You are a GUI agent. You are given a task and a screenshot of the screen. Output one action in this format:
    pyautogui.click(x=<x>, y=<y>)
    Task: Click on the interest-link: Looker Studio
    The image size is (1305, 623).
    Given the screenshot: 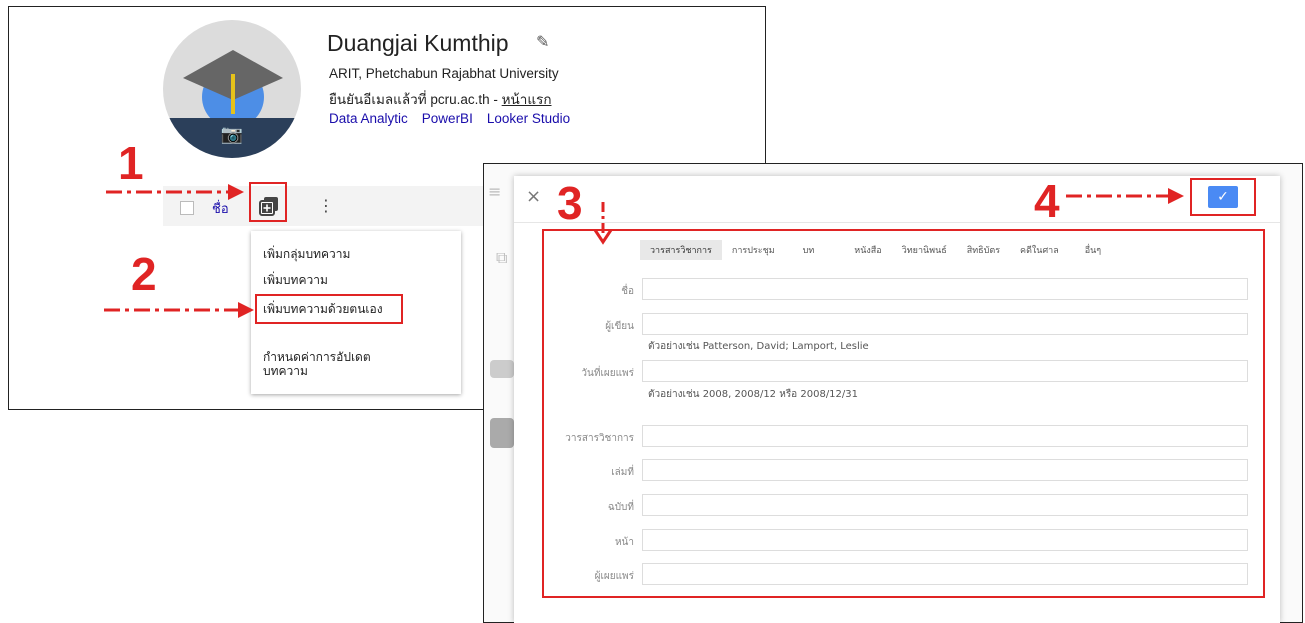 What is the action you would take?
    pyautogui.click(x=528, y=118)
    